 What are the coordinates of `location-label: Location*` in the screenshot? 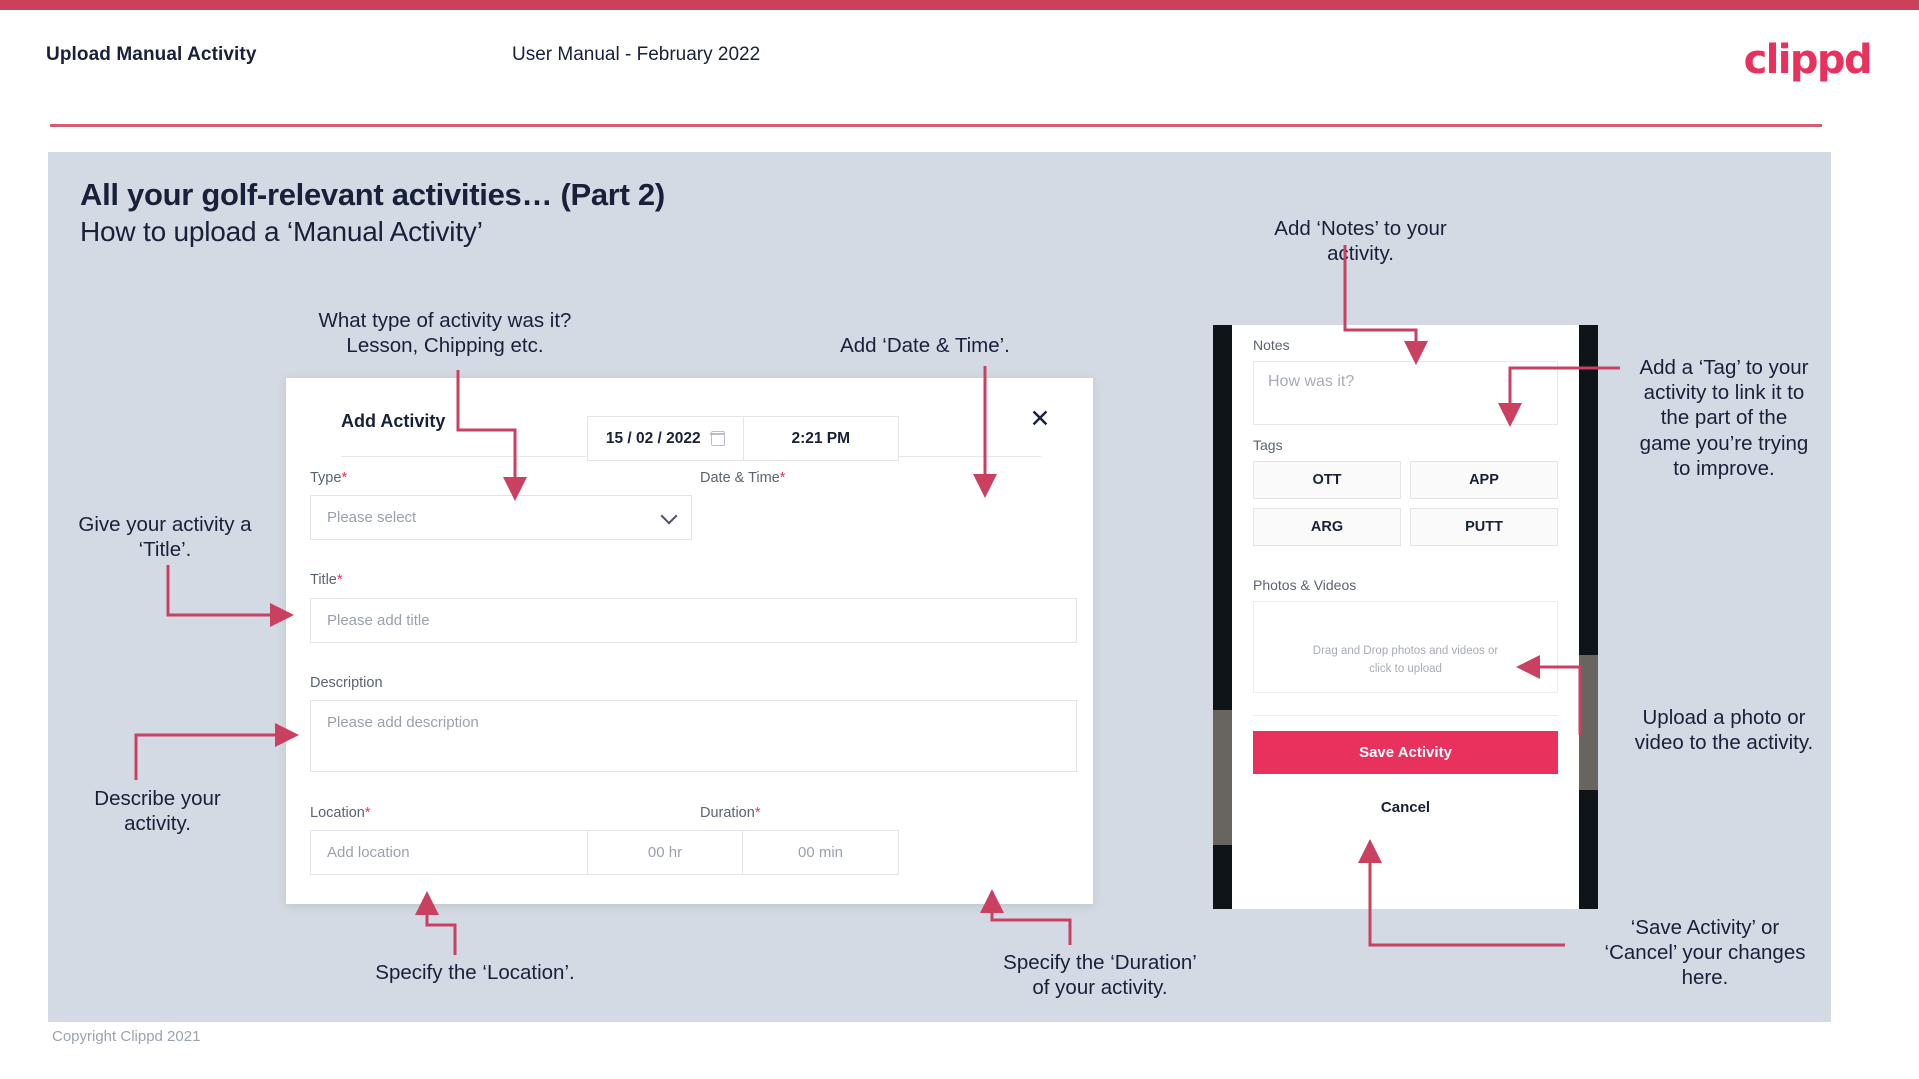 It's located at (340, 813).